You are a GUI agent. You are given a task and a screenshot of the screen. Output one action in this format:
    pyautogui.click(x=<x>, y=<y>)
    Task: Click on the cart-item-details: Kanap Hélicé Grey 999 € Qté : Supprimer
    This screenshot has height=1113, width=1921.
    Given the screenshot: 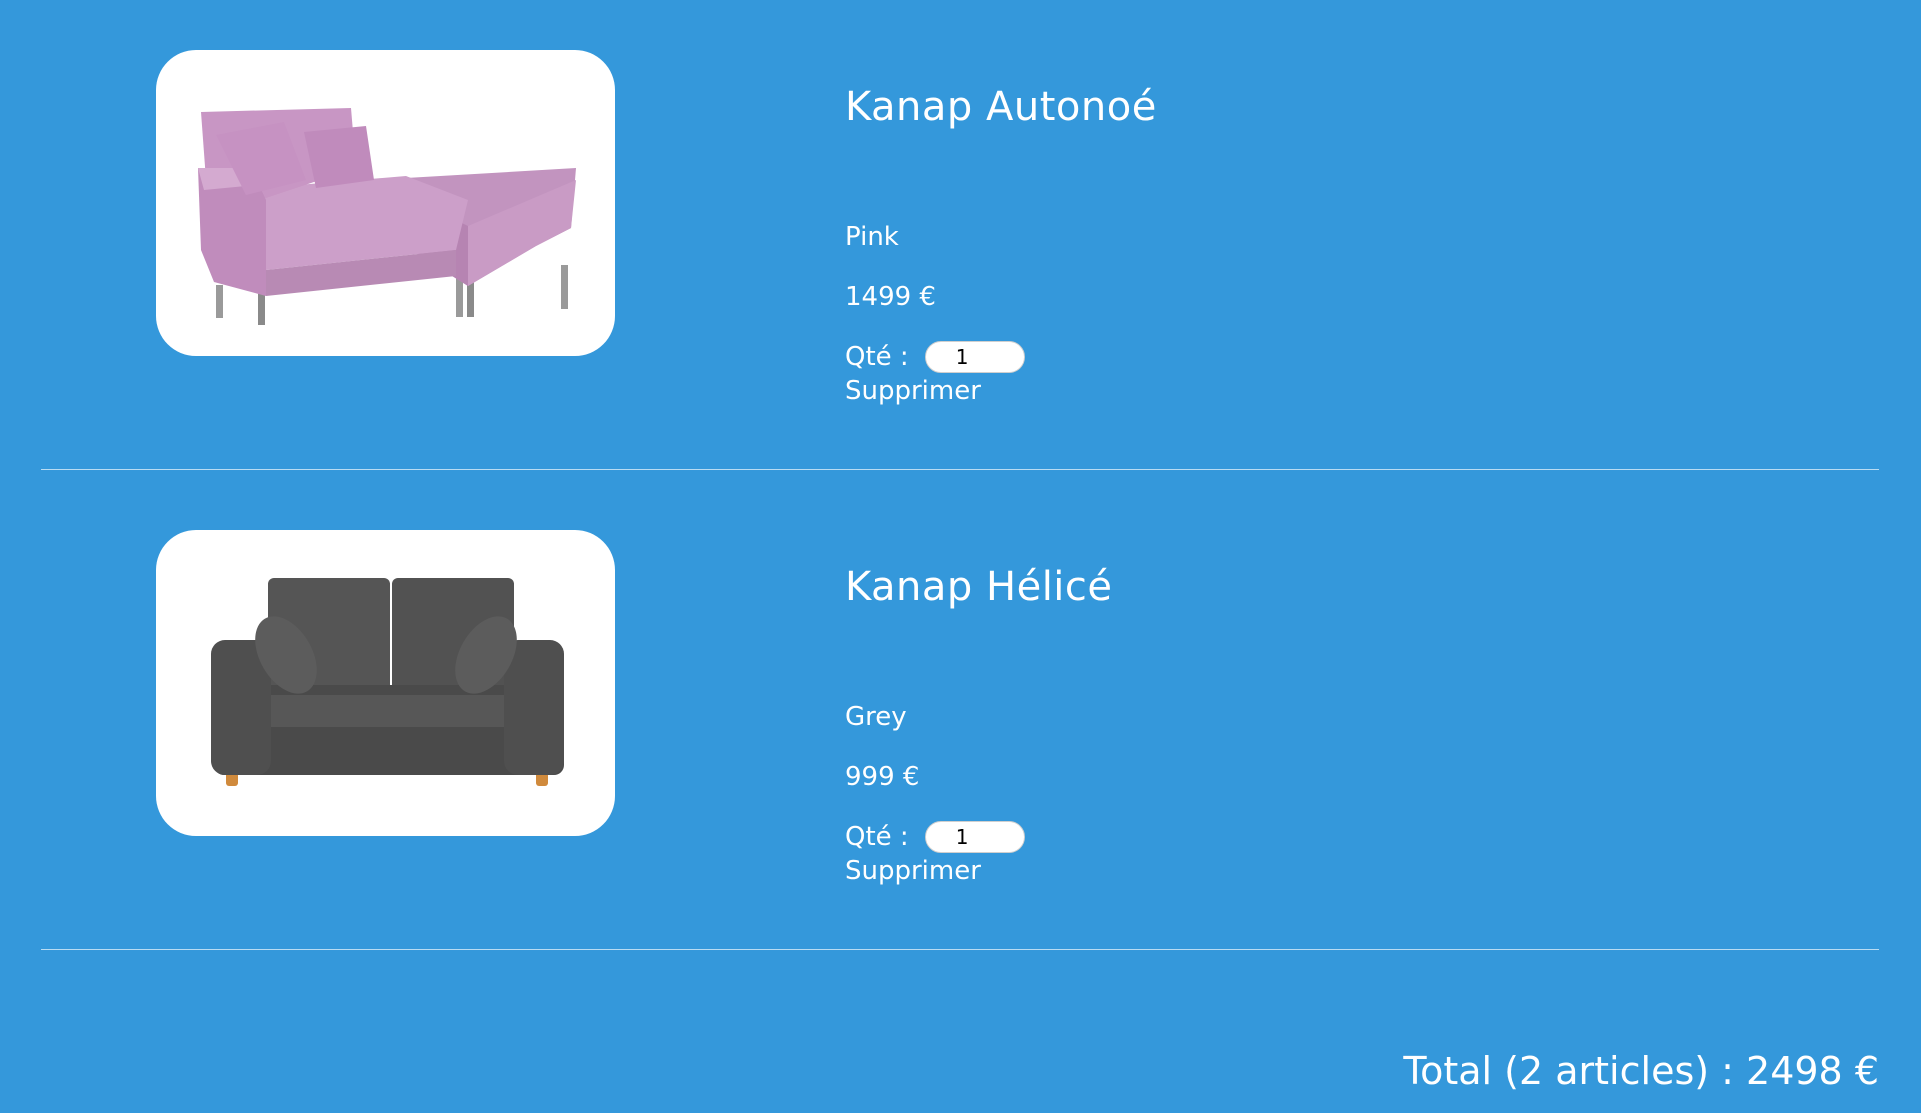 What is the action you would take?
    pyautogui.click(x=1195, y=725)
    